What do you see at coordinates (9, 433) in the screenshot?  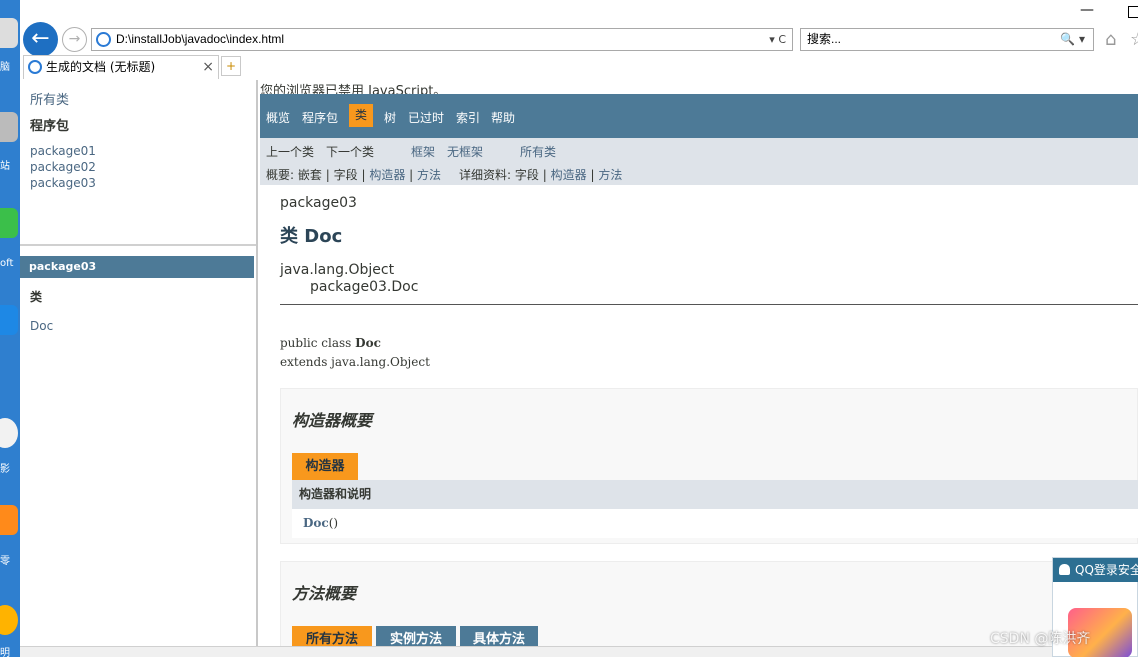 I see `wechat-icon` at bounding box center [9, 433].